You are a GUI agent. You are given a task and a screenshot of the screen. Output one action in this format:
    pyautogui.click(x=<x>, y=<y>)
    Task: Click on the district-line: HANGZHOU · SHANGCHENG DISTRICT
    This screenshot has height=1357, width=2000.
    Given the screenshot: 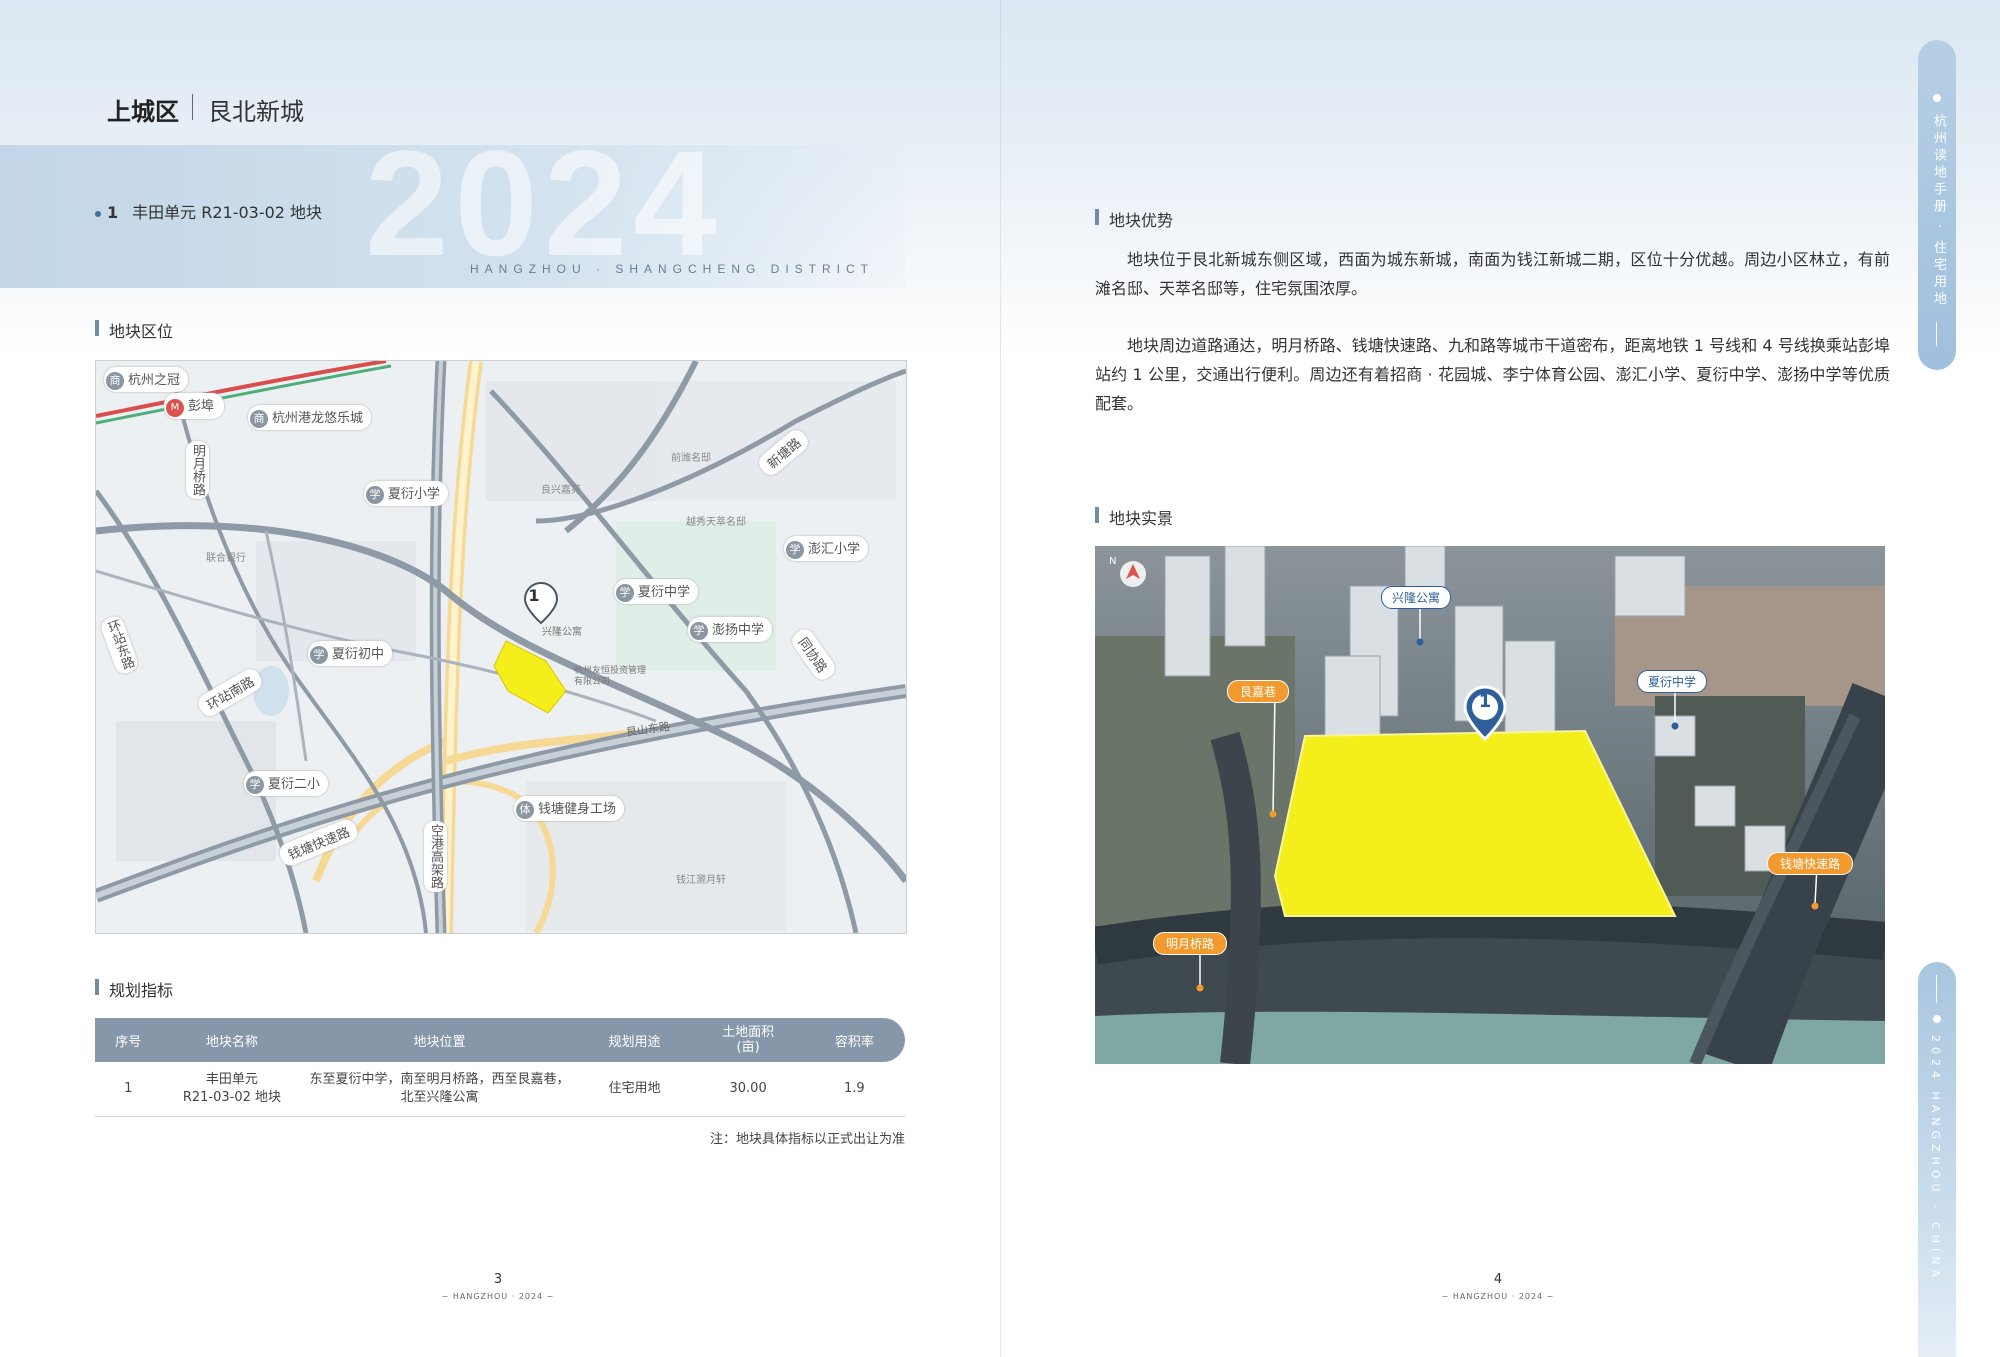 What is the action you would take?
    pyautogui.click(x=672, y=269)
    